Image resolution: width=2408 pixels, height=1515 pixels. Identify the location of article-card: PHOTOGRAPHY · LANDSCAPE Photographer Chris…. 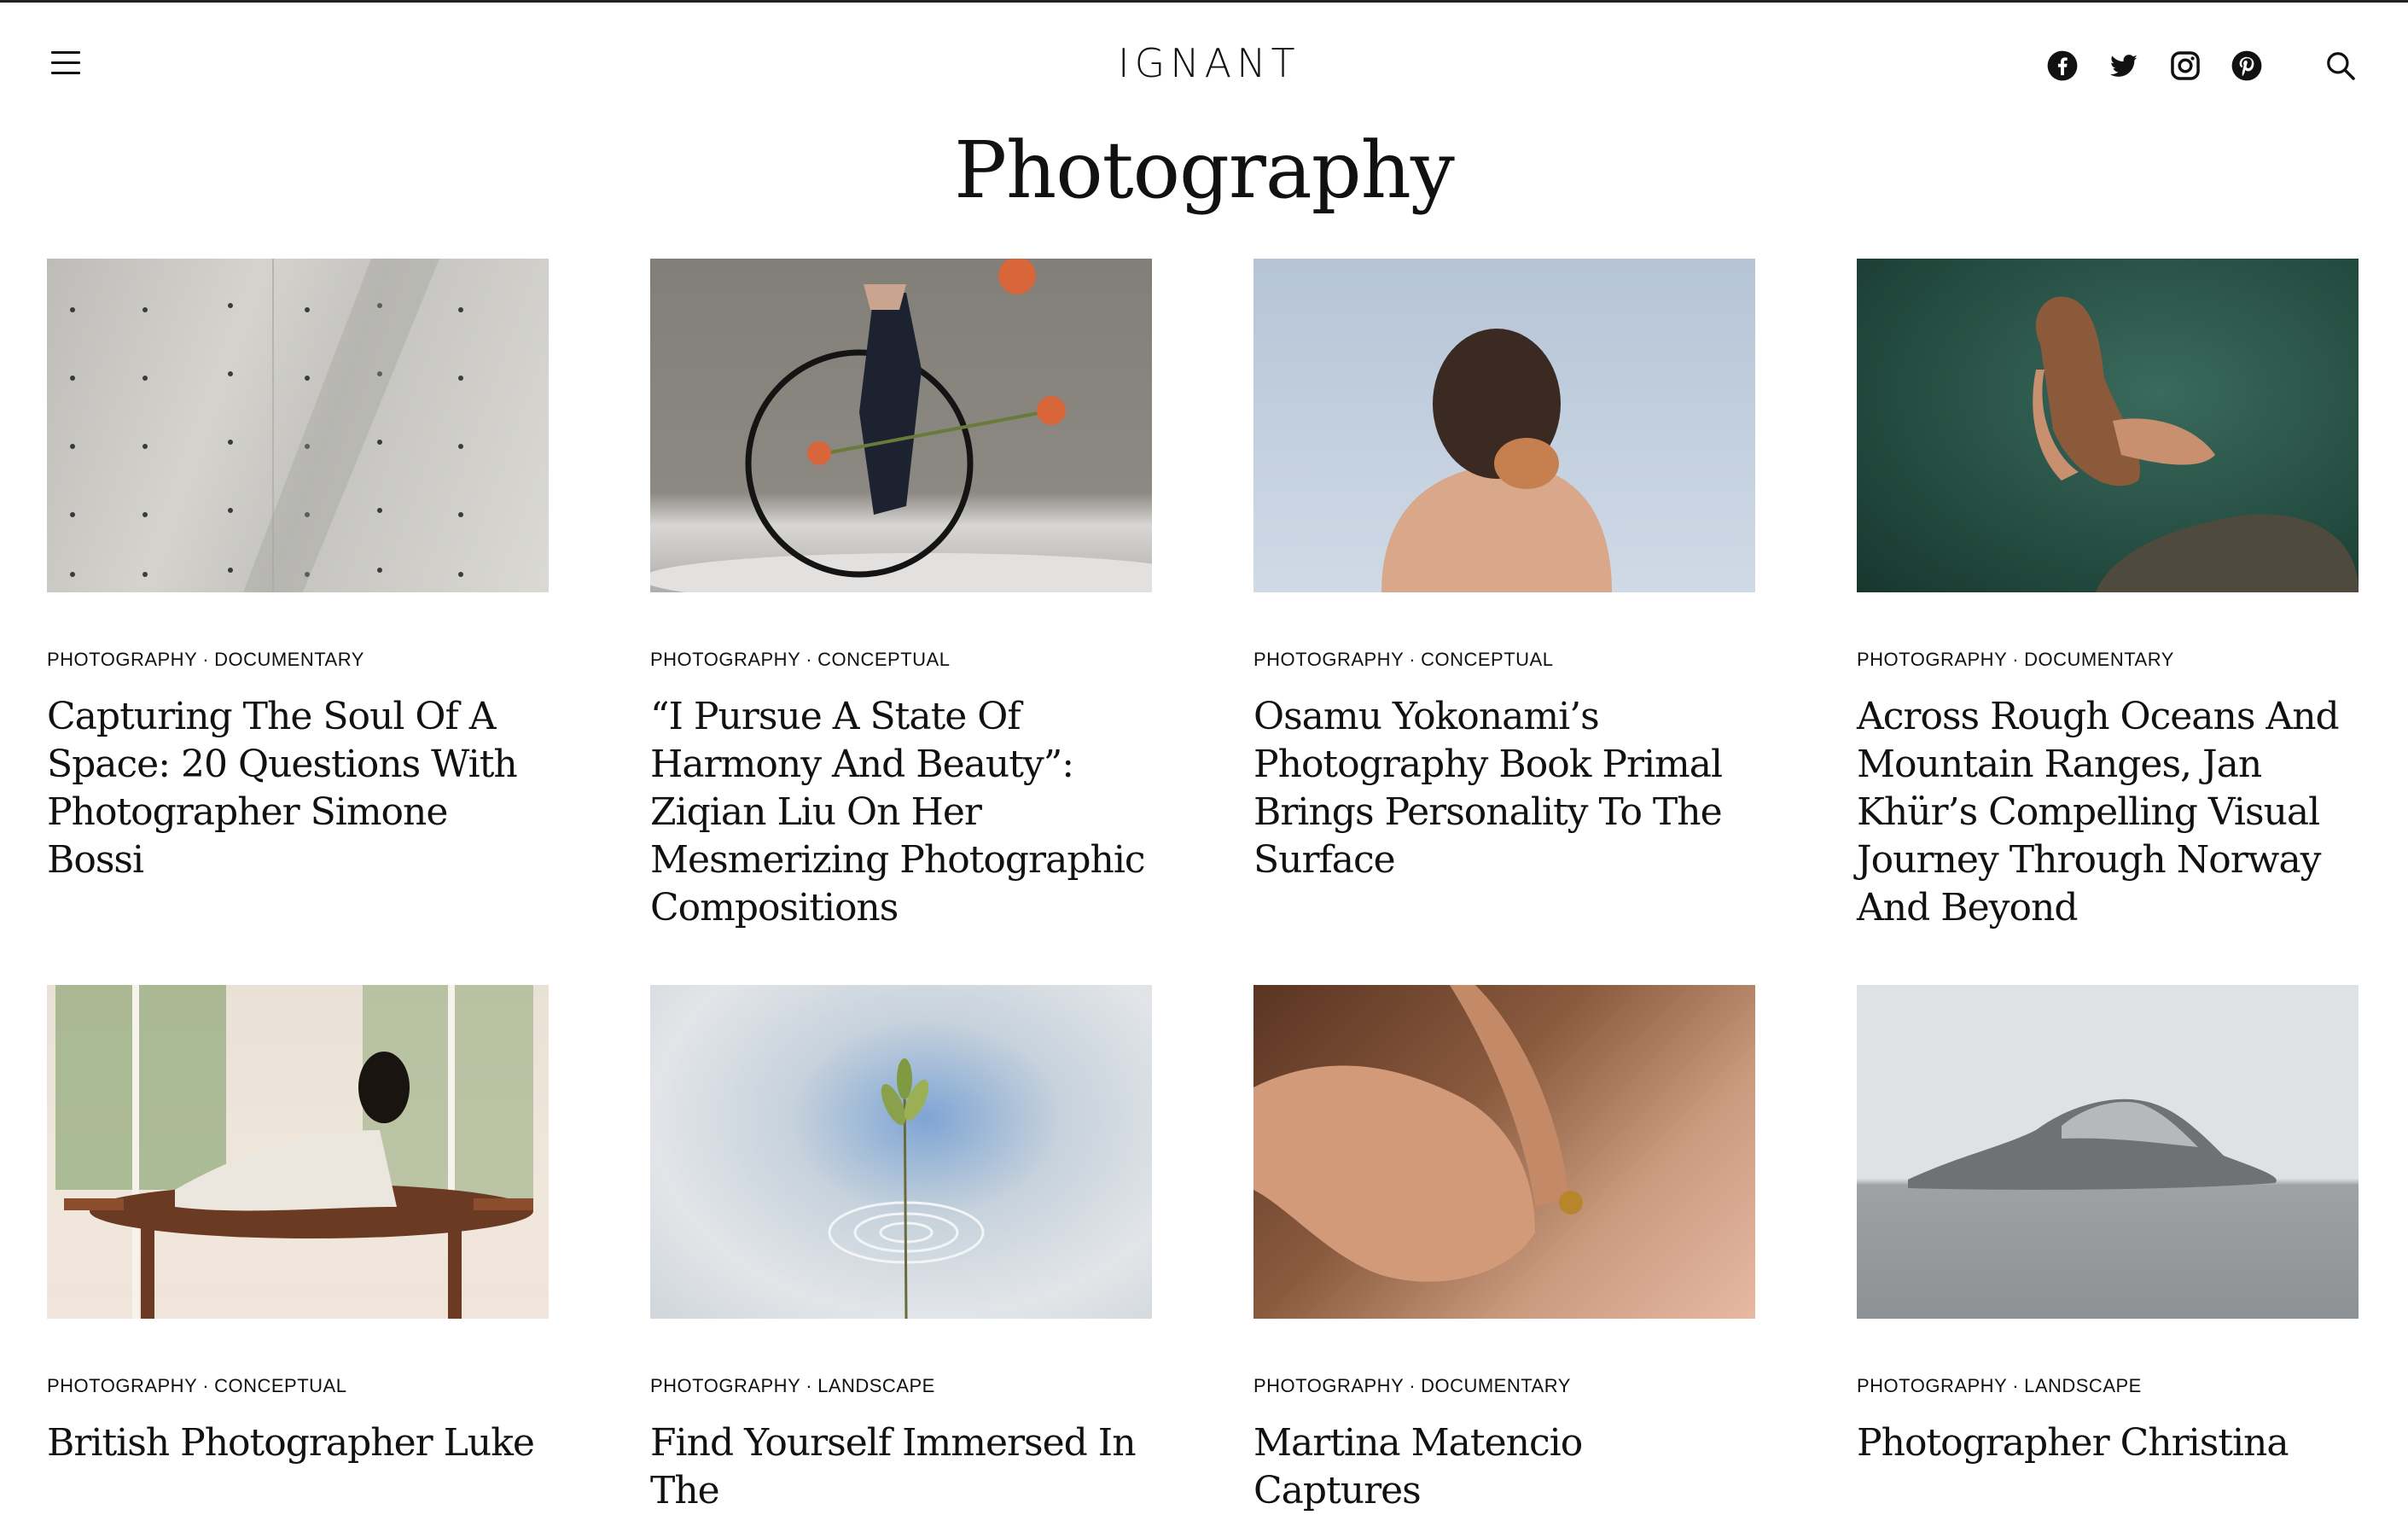
(2108, 1226).